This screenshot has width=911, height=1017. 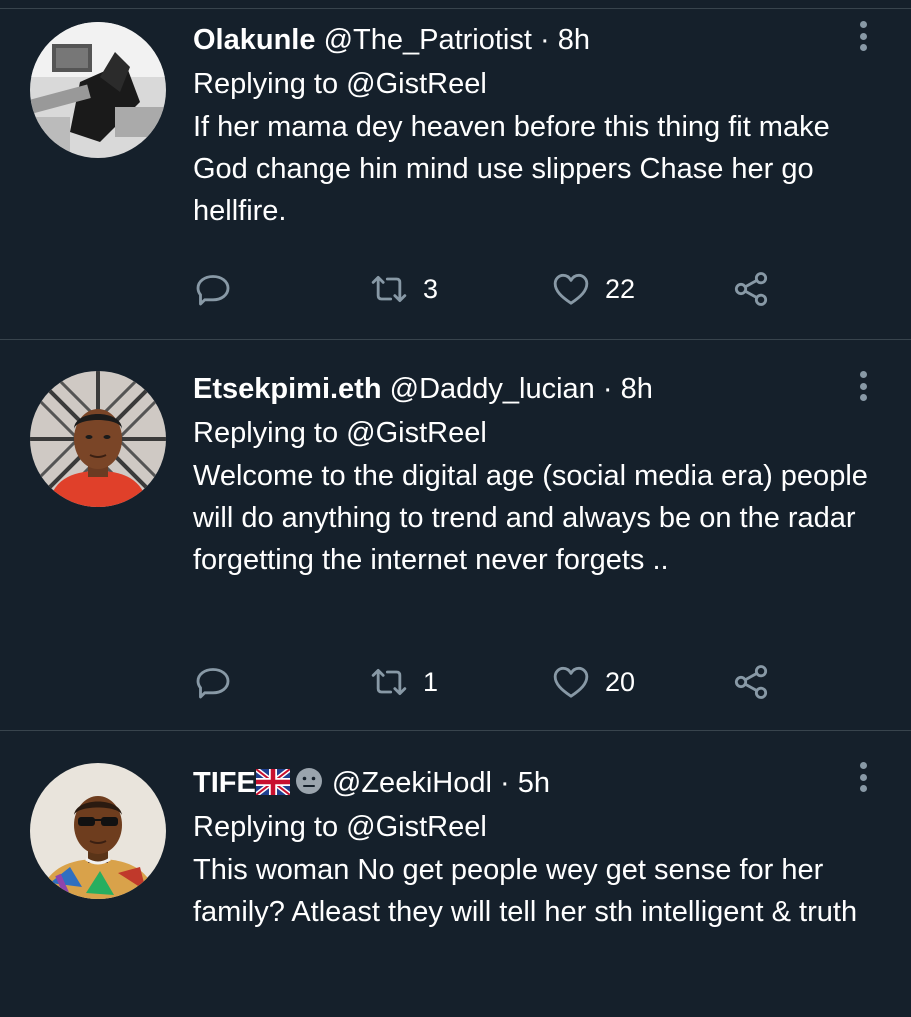 I want to click on like-button: 22, so click(x=593, y=289).